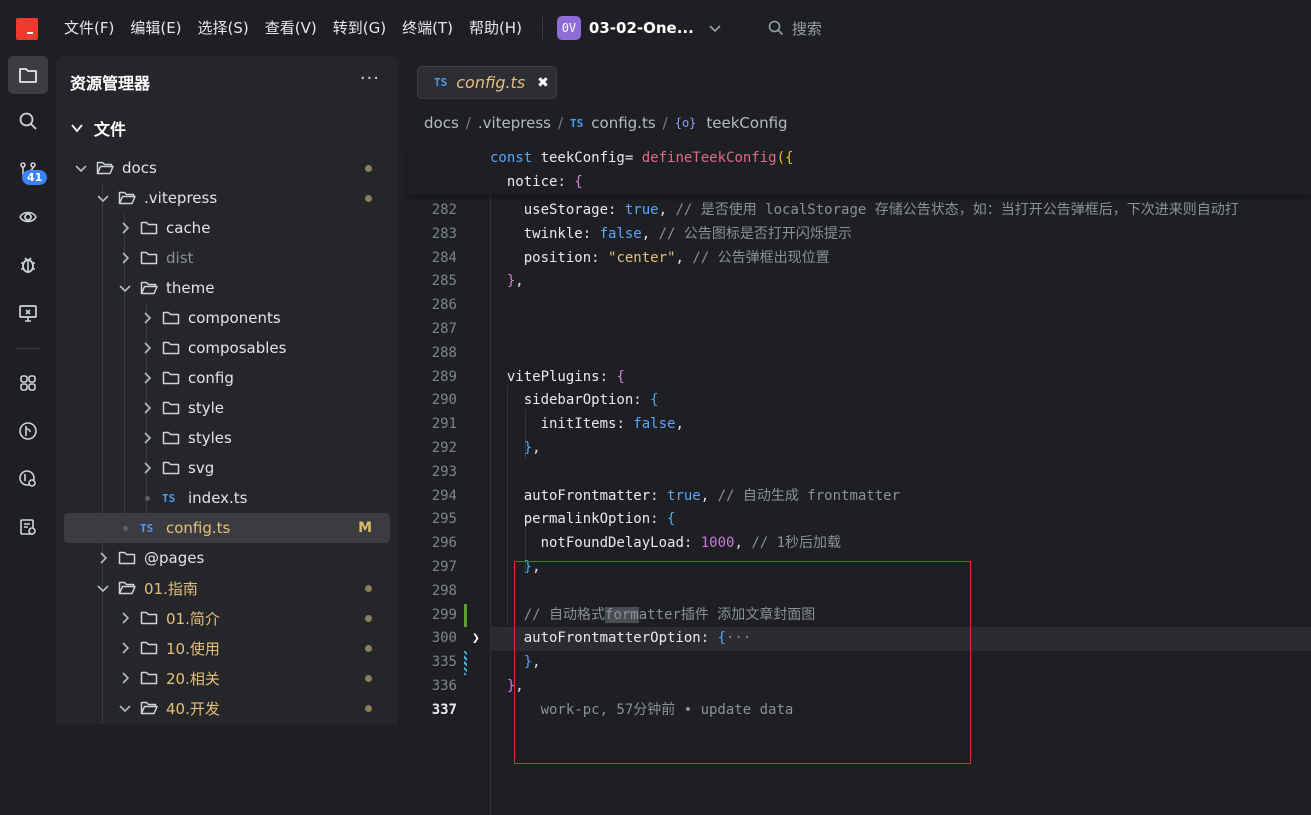  What do you see at coordinates (227, 258) in the screenshot?
I see `folder-item: dist` at bounding box center [227, 258].